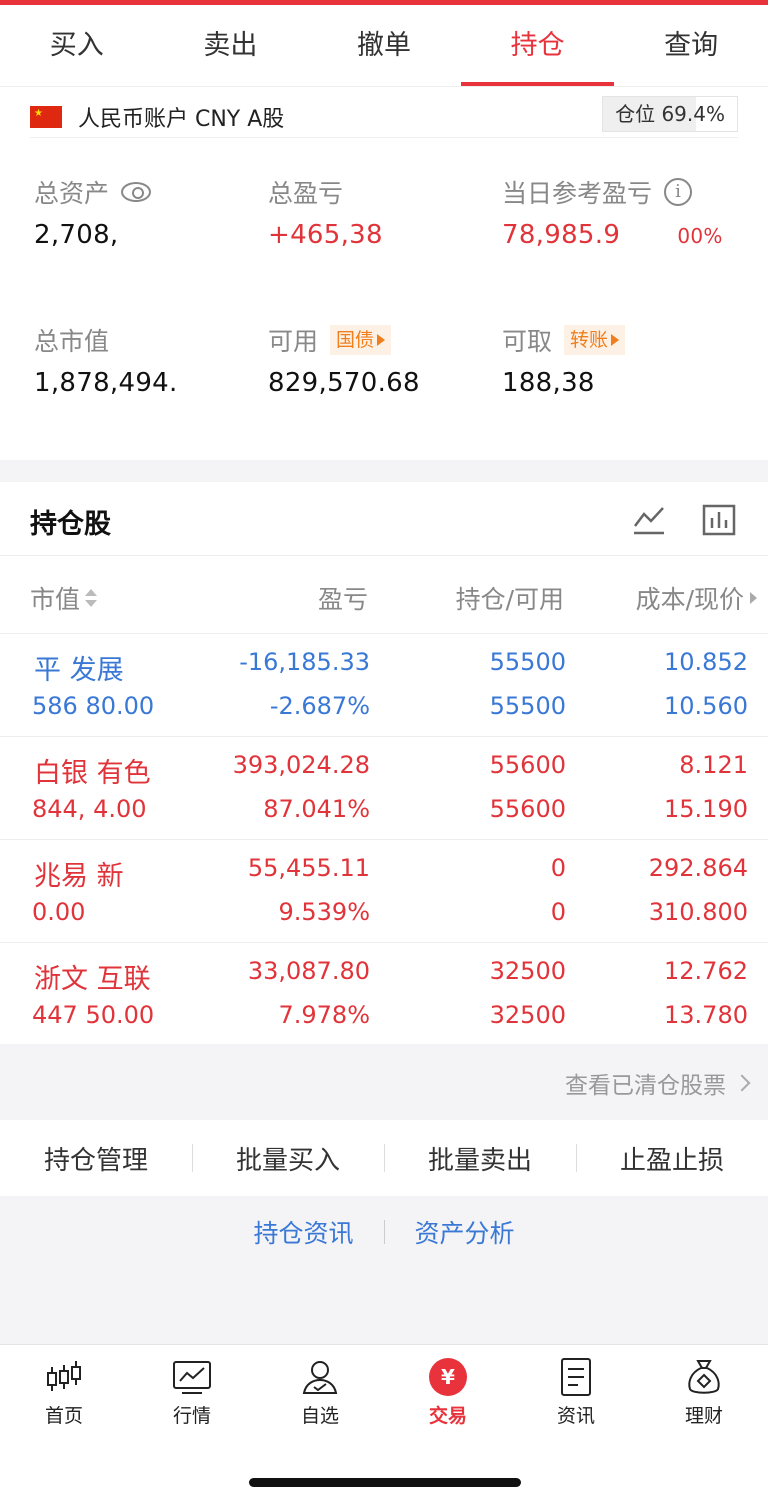  Describe the element at coordinates (304, 662) in the screenshot. I see `stock-pl: -16,185.33` at that location.